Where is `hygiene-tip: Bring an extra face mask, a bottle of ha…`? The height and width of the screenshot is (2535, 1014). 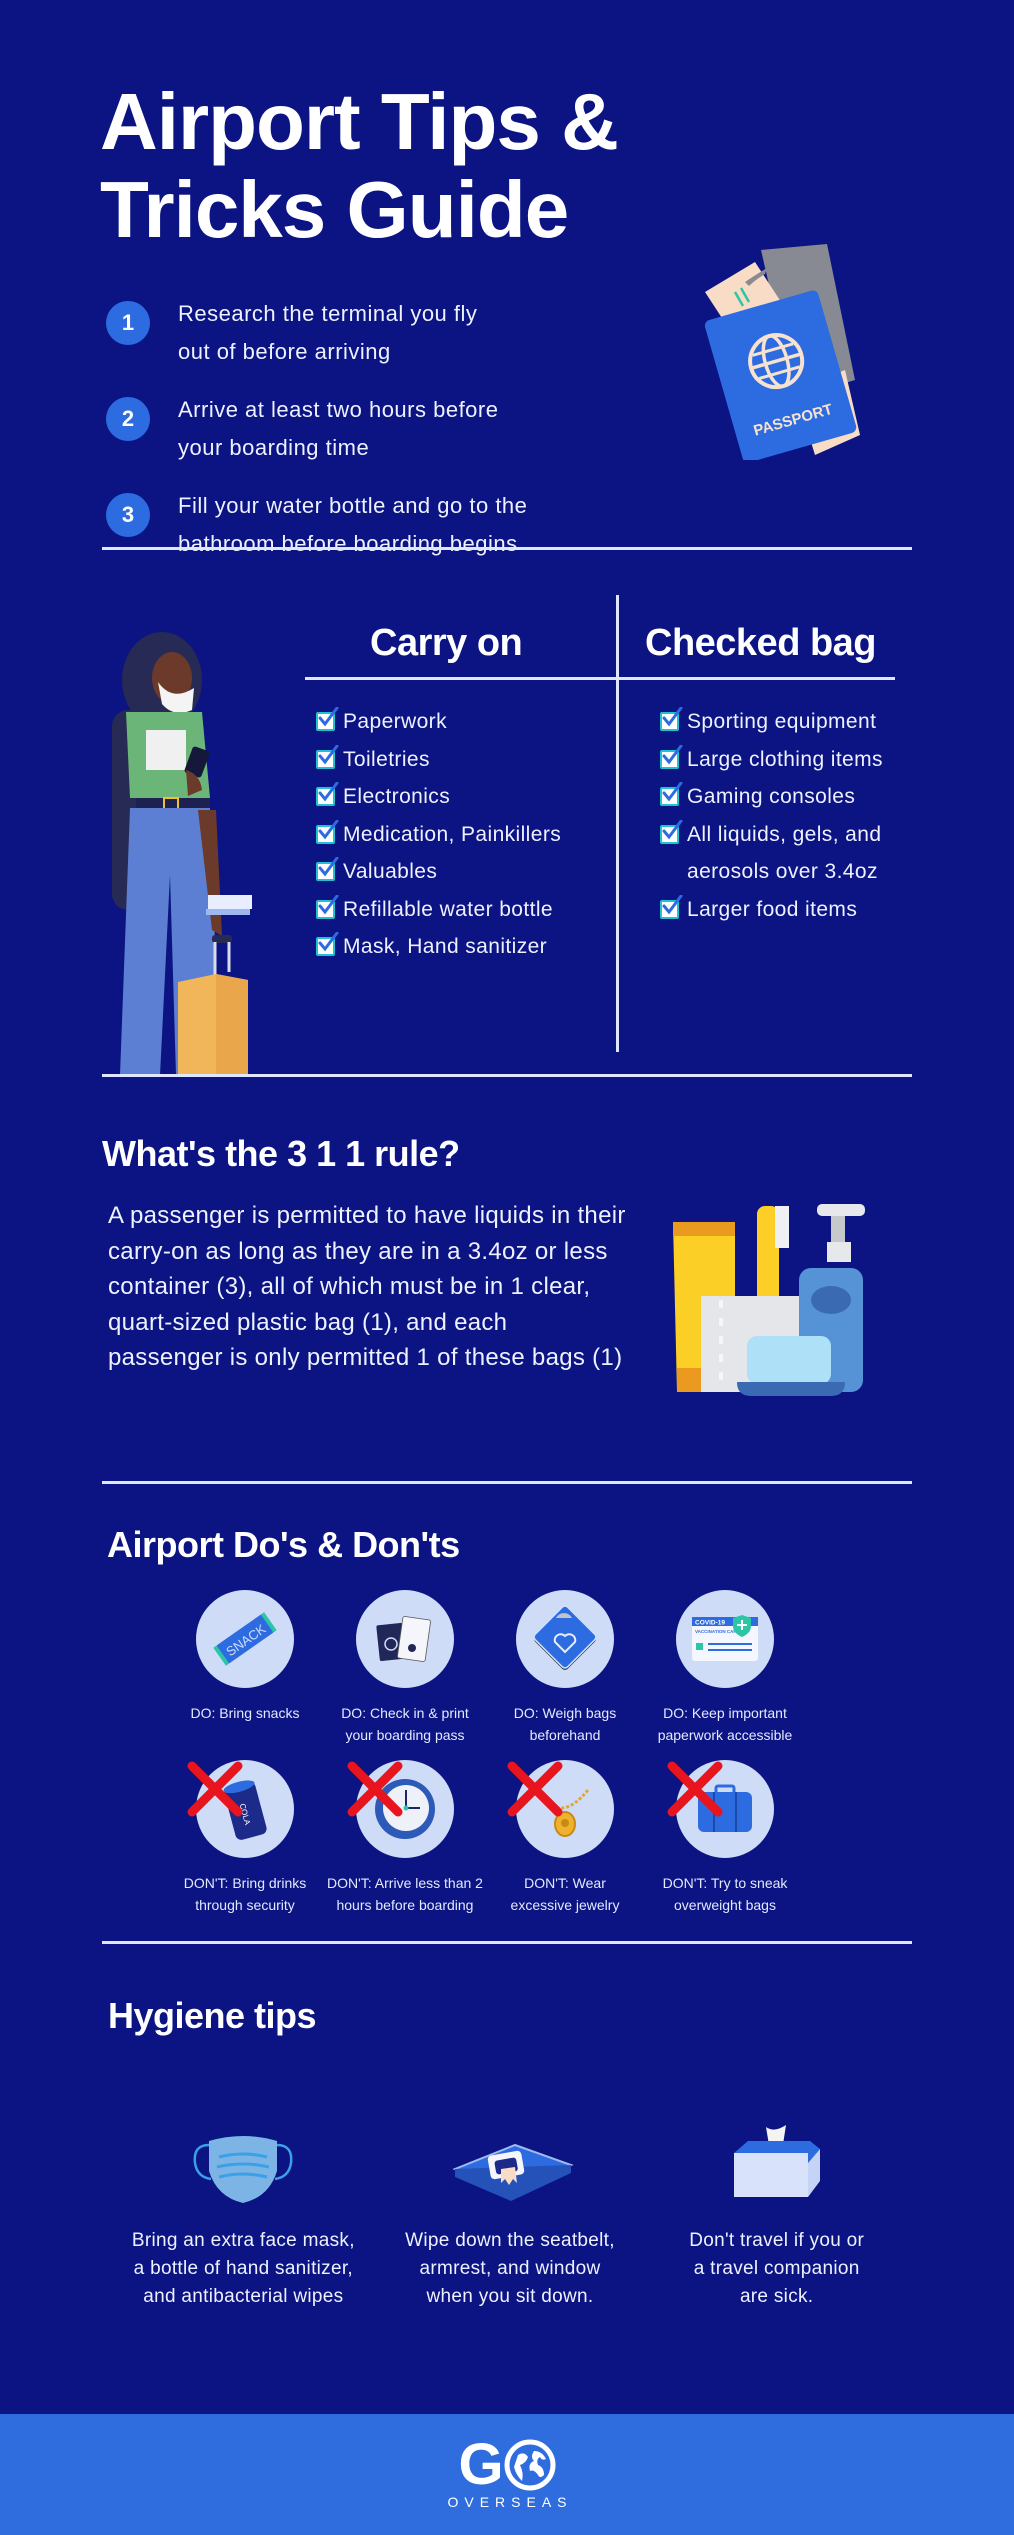 hygiene-tip: Bring an extra face mask, a bottle of ha… is located at coordinates (243, 2200).